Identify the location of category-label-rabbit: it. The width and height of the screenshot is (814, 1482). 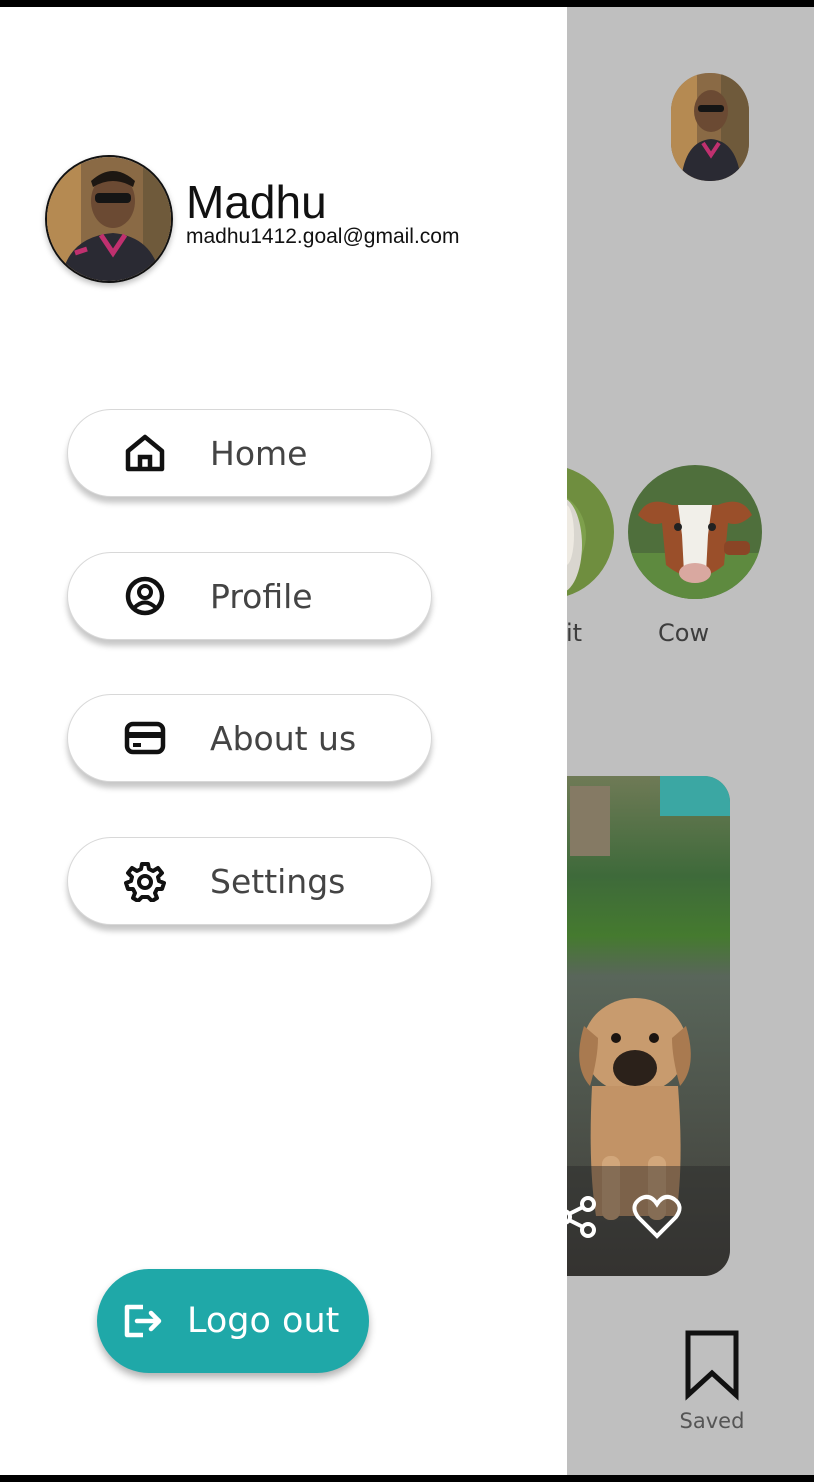
(574, 633).